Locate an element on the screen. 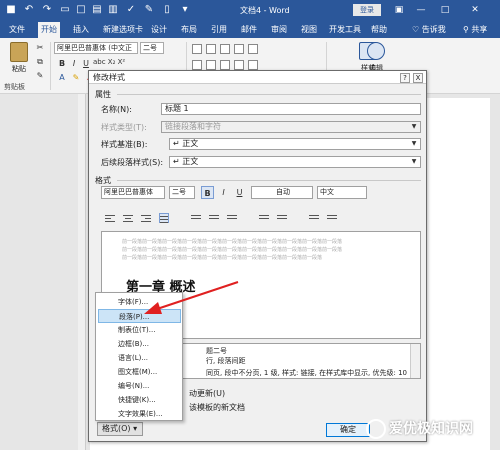  tab-insert: 插入 is located at coordinates (81, 30).